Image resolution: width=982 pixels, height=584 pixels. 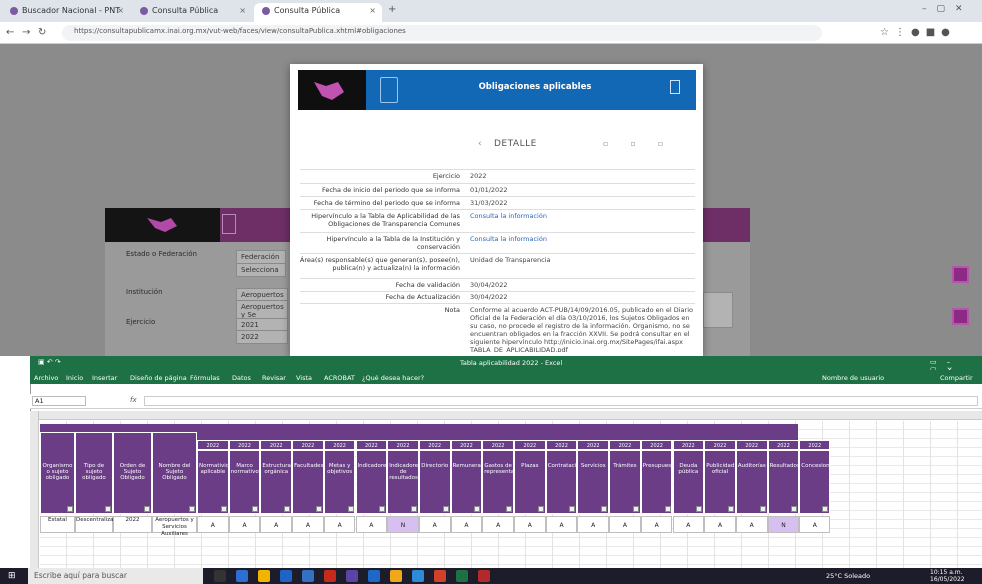 What do you see at coordinates (42, 32) in the screenshot?
I see `reload-icon: ↻` at bounding box center [42, 32].